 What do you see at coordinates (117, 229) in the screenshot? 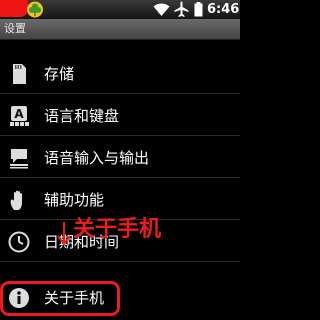
I see `annotation-text: 关于手机` at bounding box center [117, 229].